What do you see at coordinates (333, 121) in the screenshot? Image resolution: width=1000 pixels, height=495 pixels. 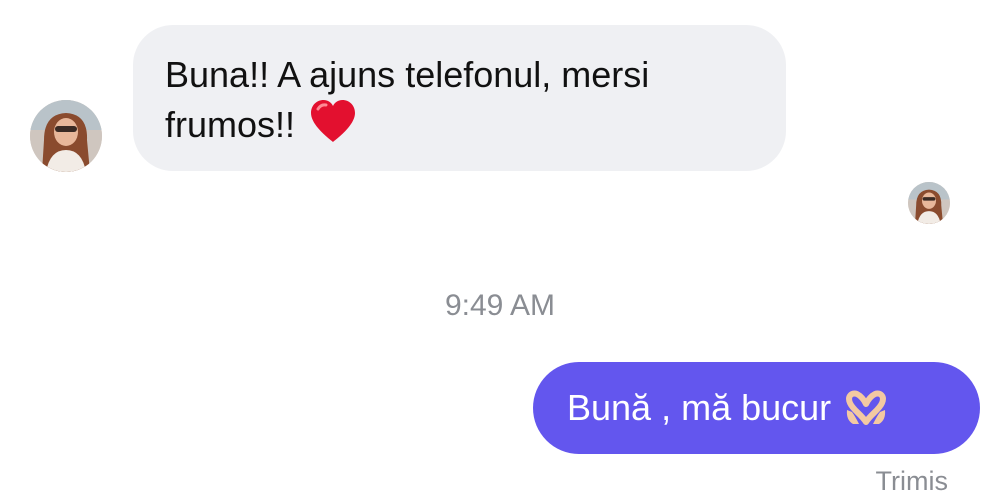 I see `heart-icon` at bounding box center [333, 121].